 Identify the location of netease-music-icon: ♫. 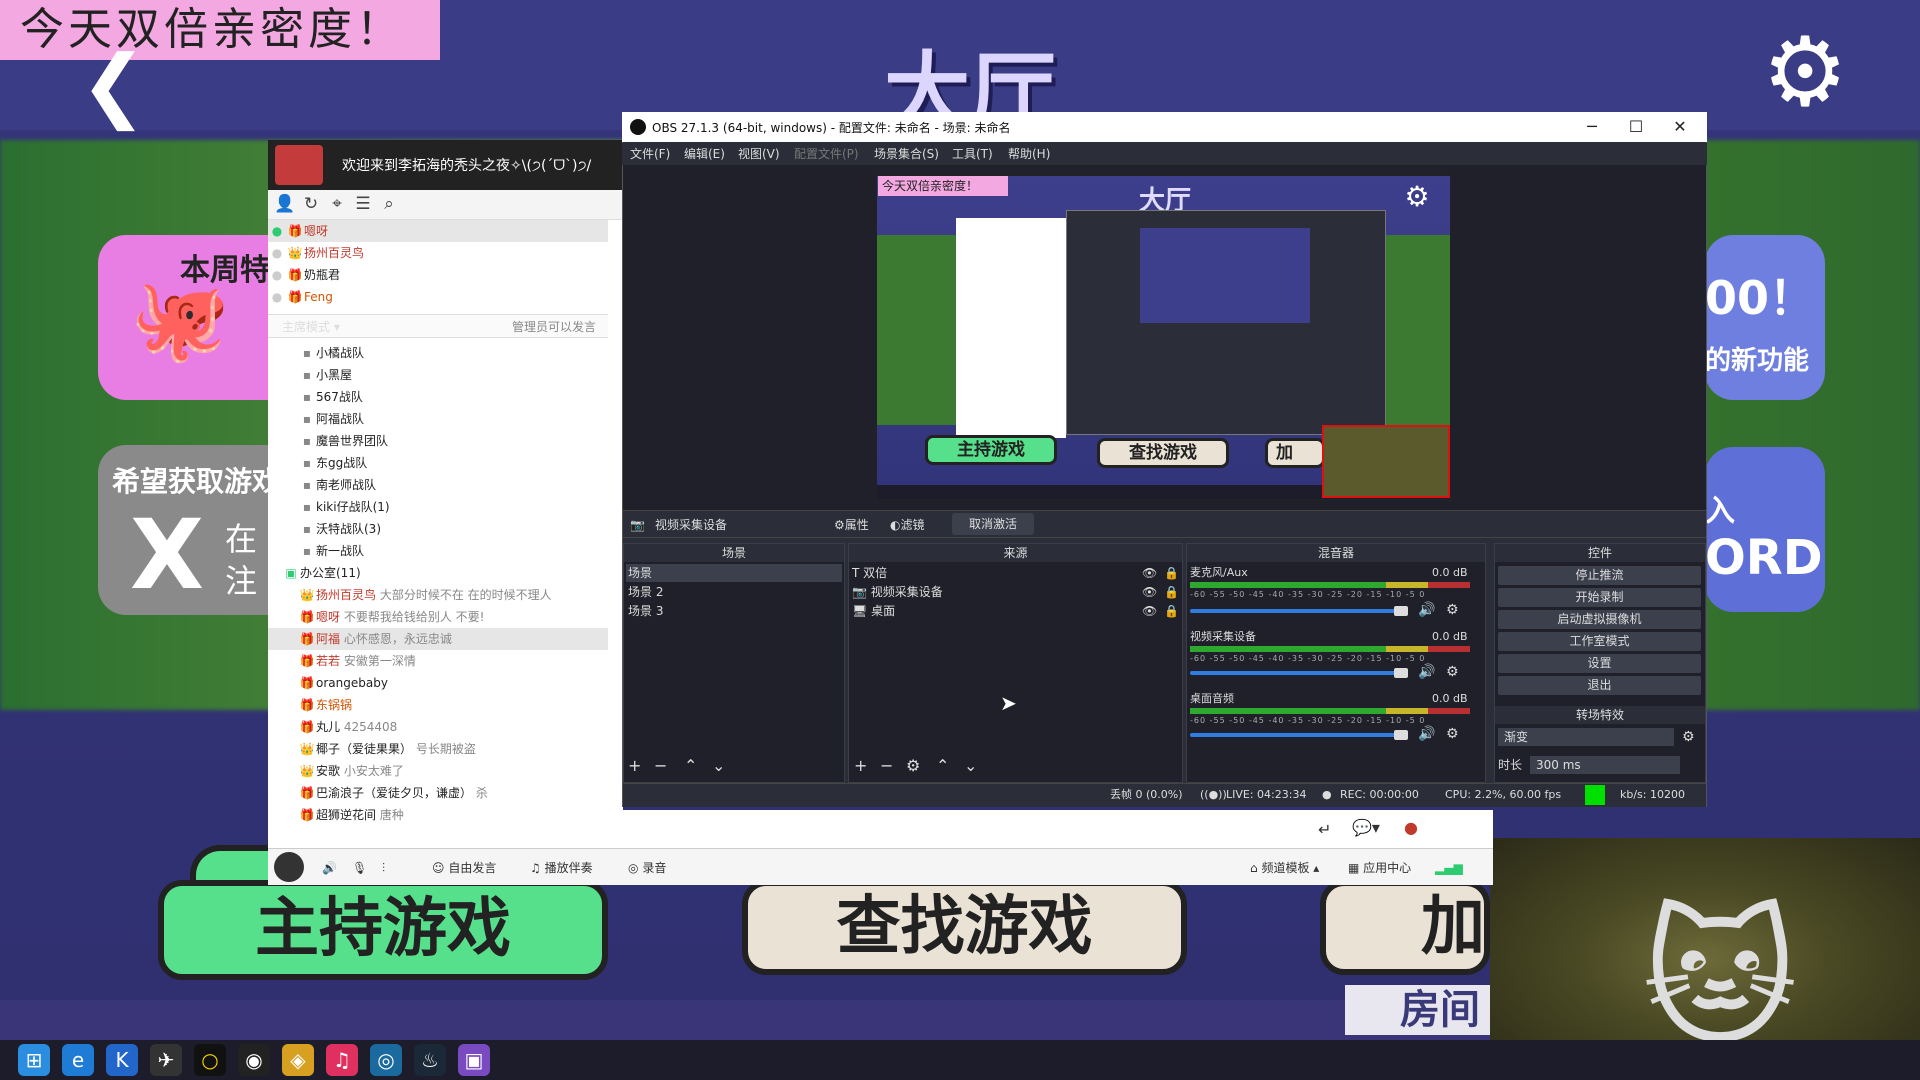
(342, 1060).